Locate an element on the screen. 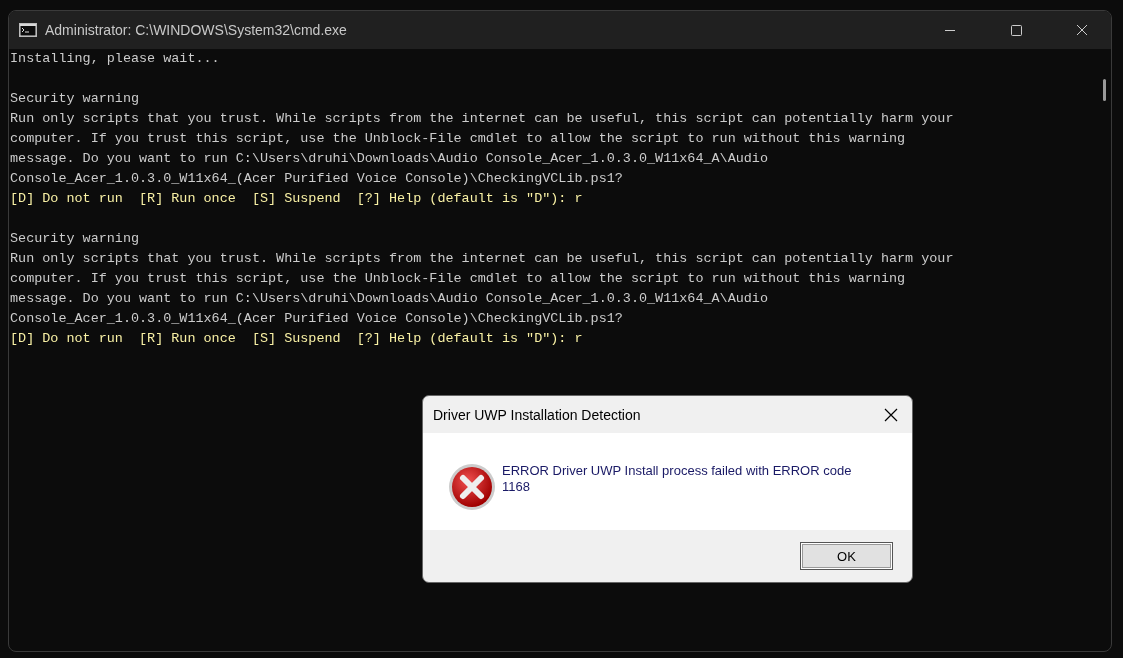 The height and width of the screenshot is (658, 1123). error-icon is located at coordinates (472, 487).